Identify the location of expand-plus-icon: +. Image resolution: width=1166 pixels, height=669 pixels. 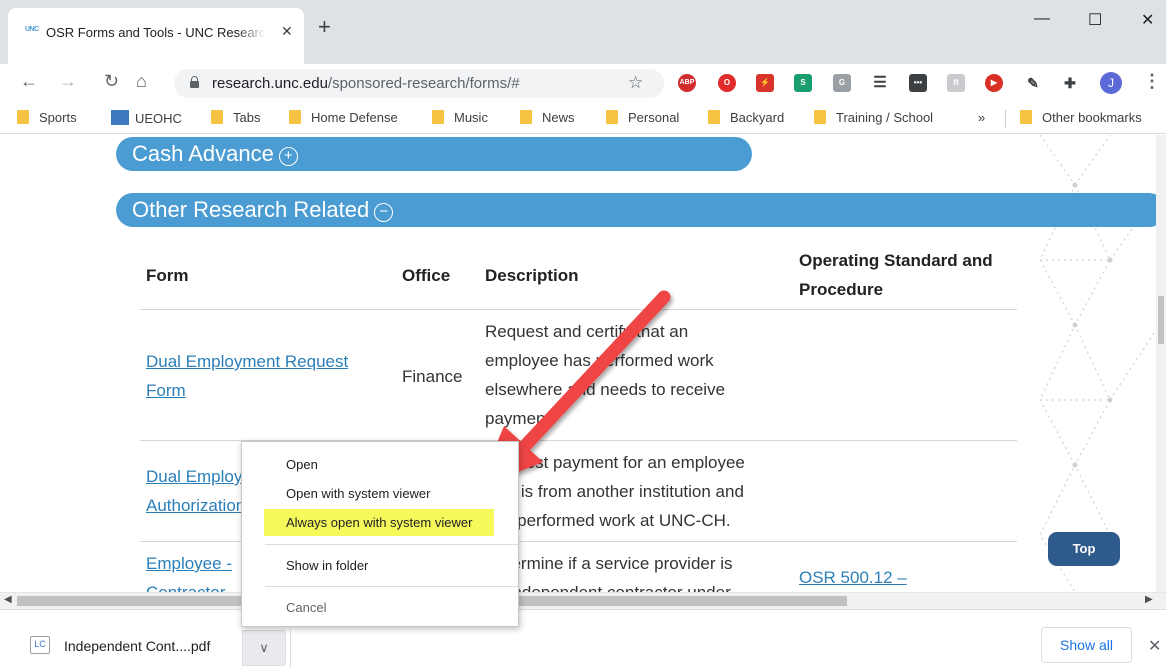
(288, 156).